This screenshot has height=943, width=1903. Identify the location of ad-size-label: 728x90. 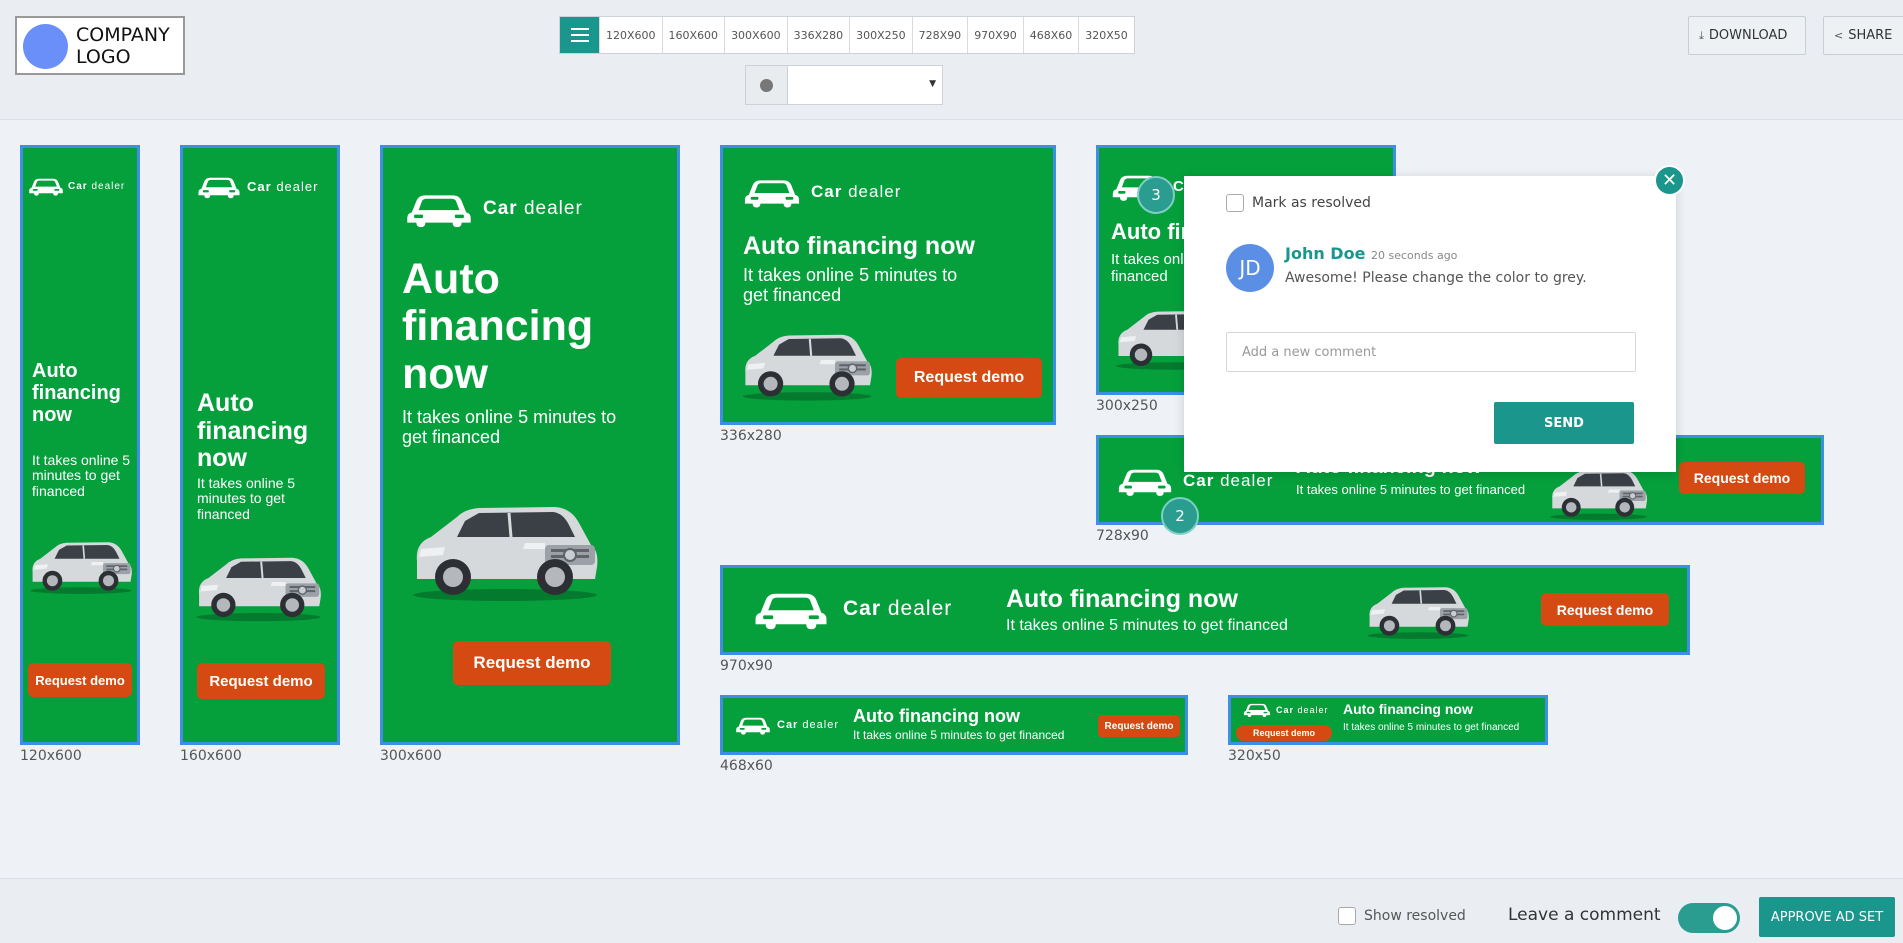
(1122, 536).